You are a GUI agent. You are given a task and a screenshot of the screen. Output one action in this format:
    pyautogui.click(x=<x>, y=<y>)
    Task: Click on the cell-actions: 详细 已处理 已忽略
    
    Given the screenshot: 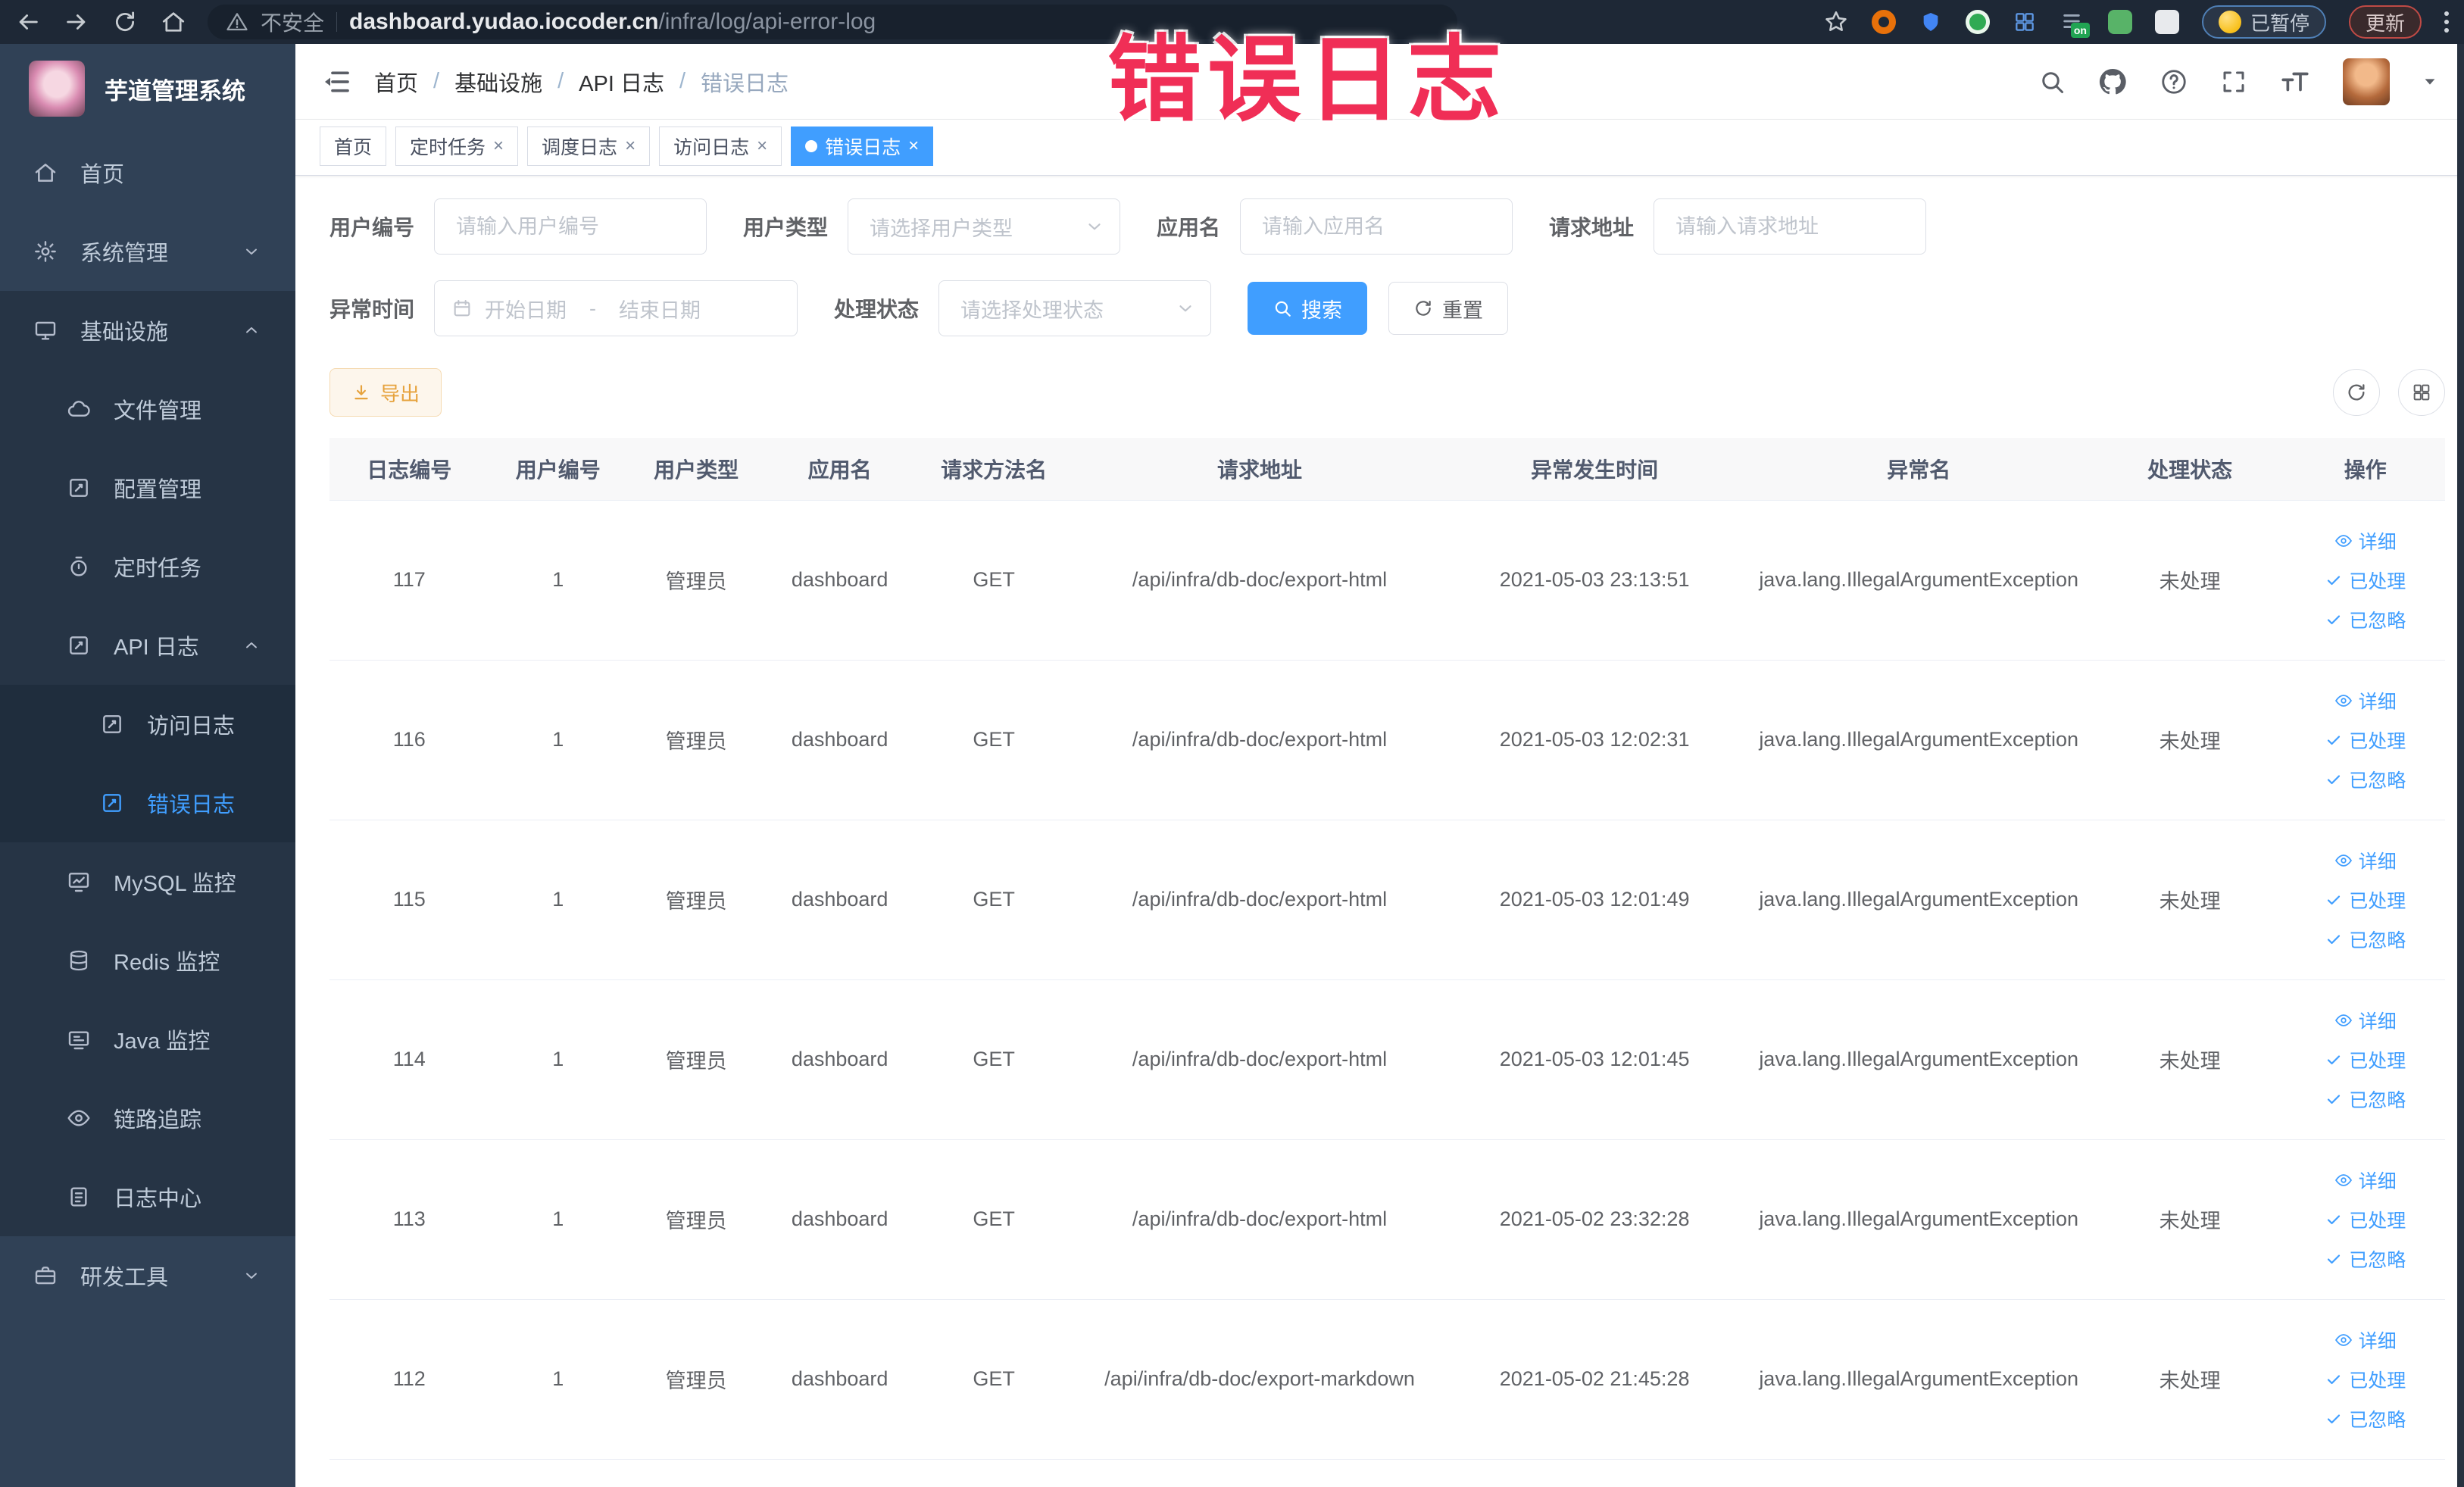 What is the action you would take?
    pyautogui.click(x=2365, y=1219)
    